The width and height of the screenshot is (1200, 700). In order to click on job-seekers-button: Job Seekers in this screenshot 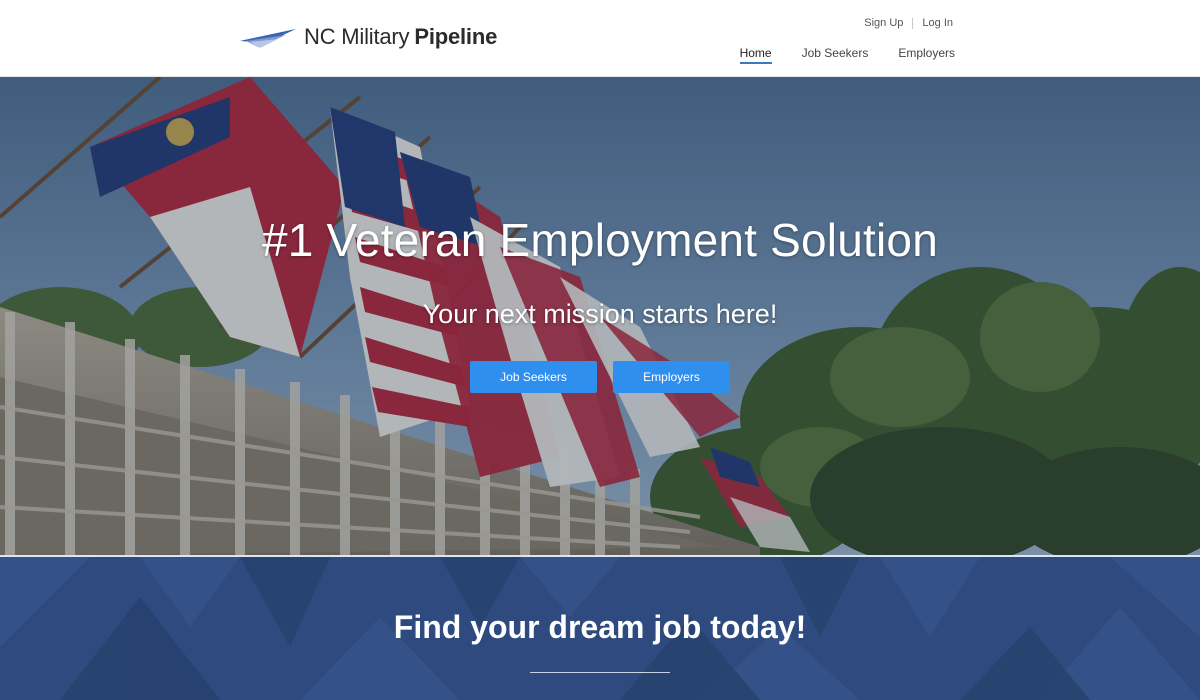, I will do `click(533, 377)`.